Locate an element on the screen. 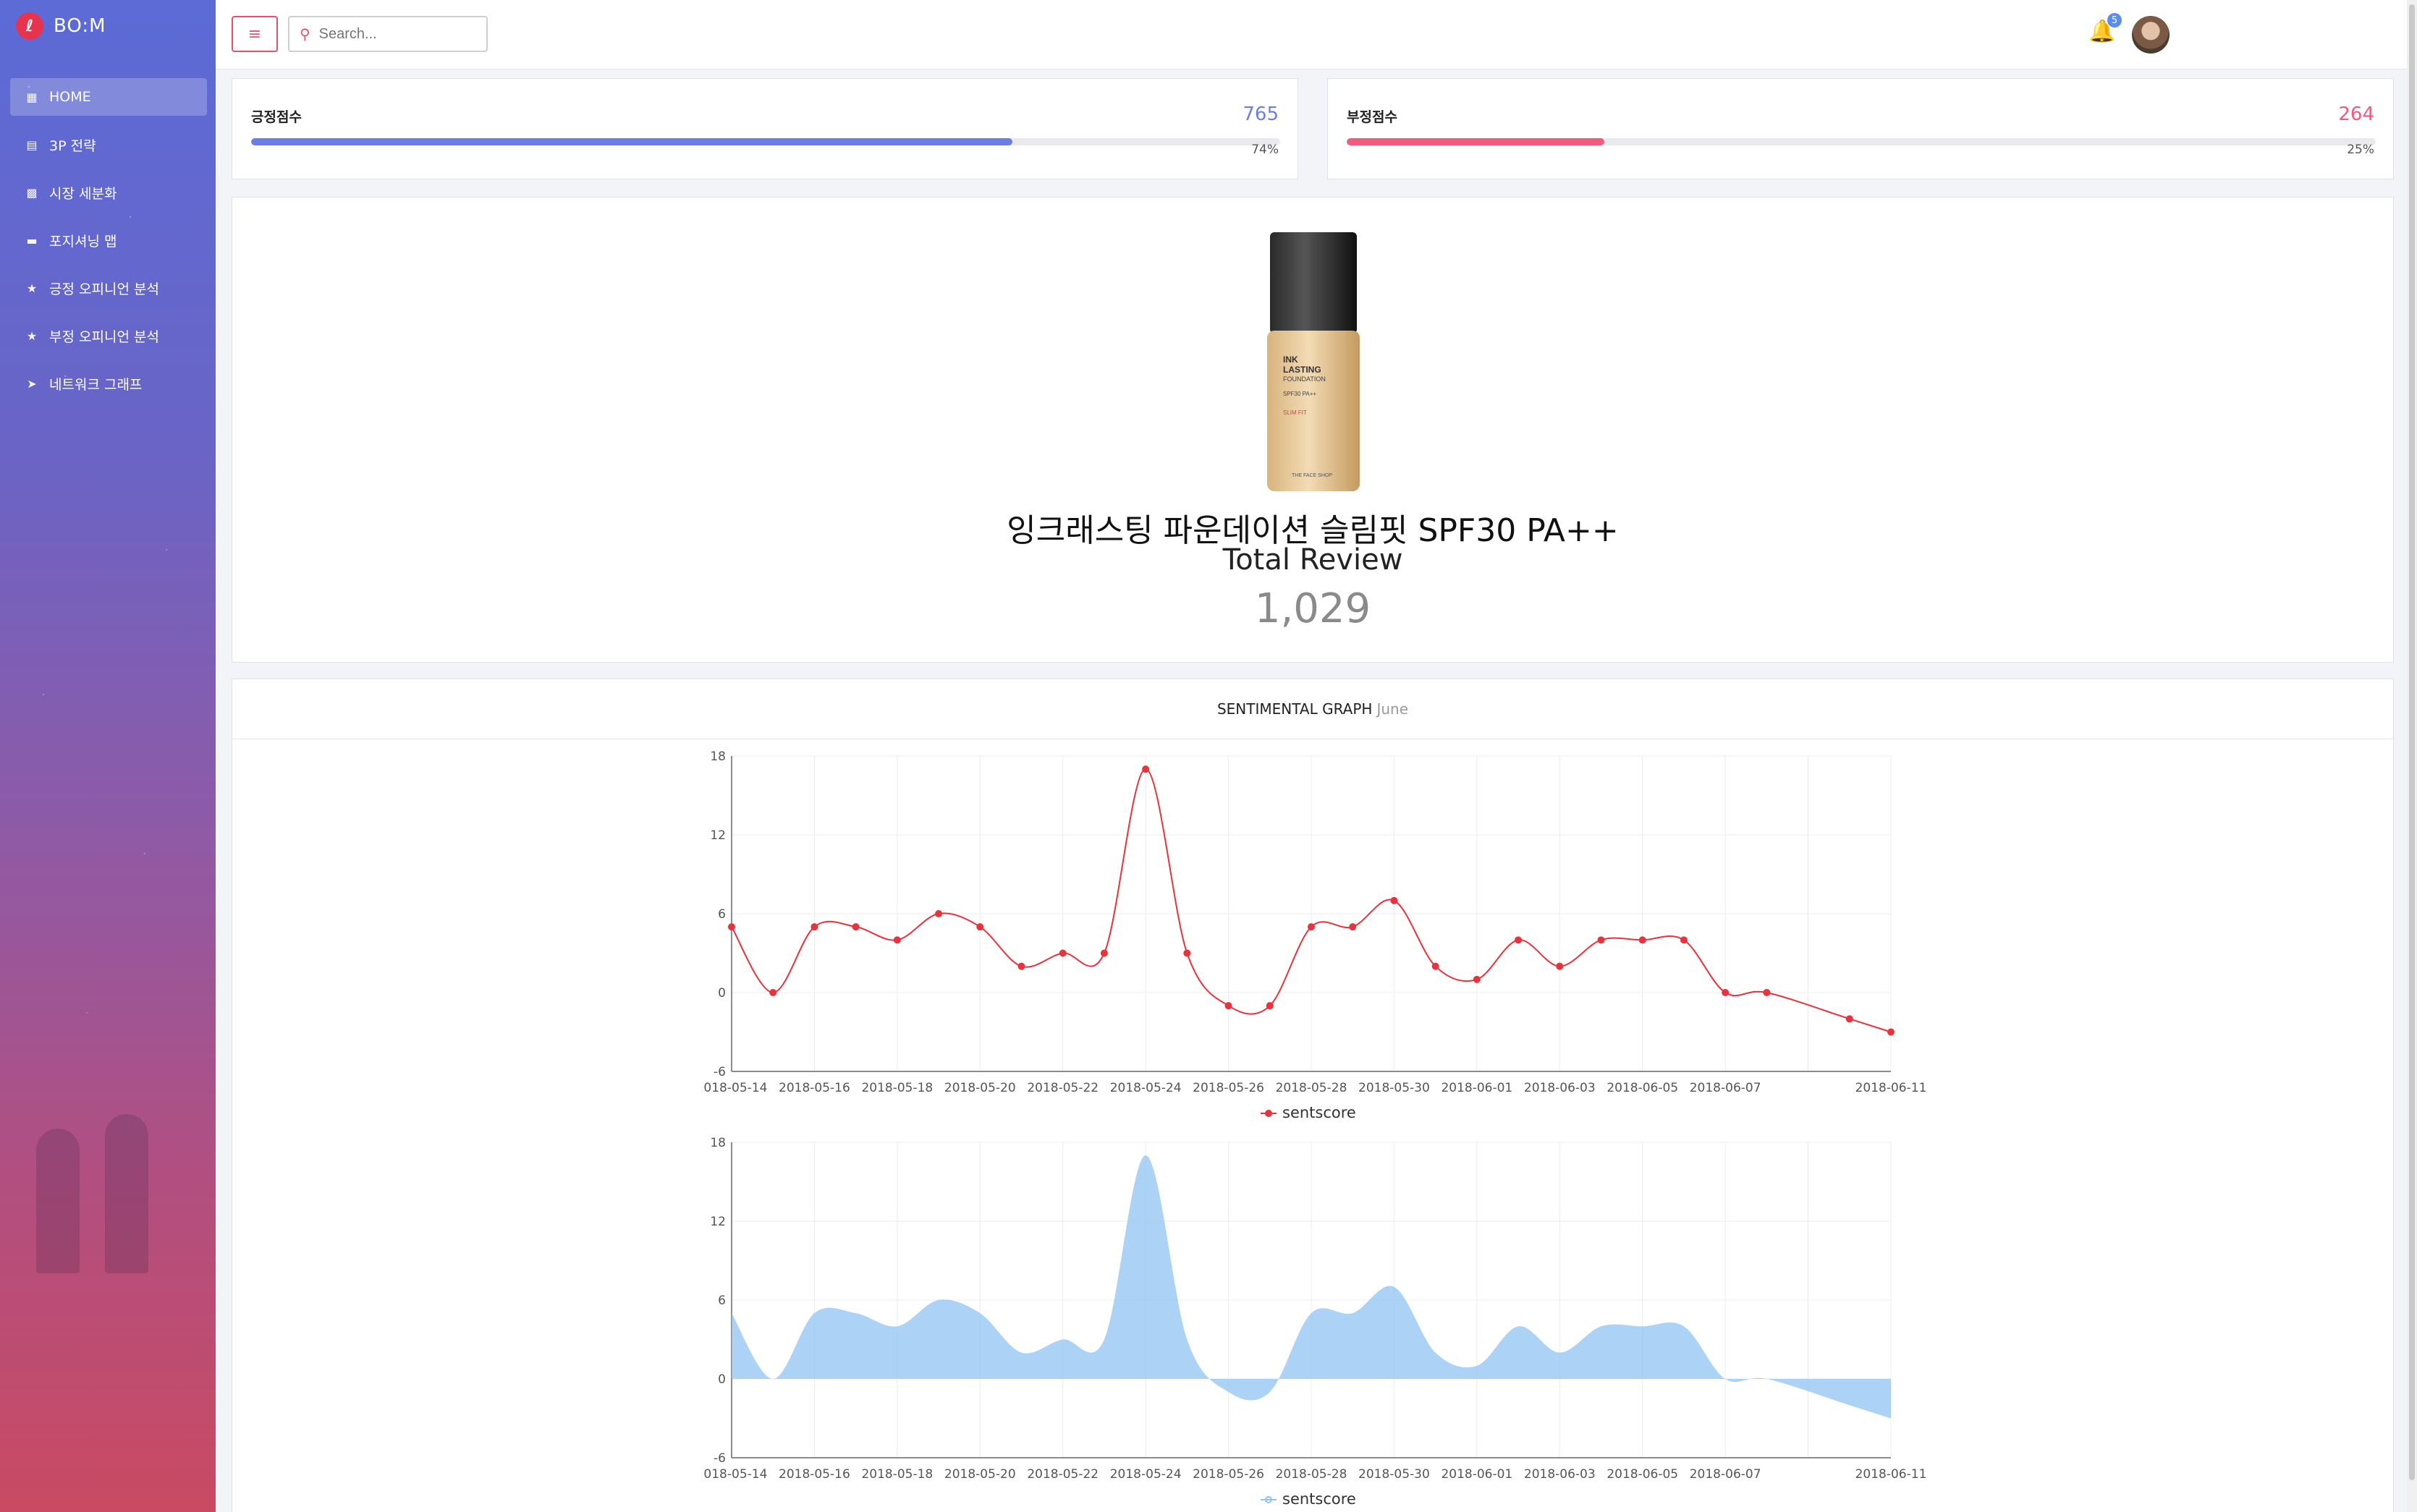  graph-title: SENTIMENTAL GRAPH is located at coordinates (1294, 709).